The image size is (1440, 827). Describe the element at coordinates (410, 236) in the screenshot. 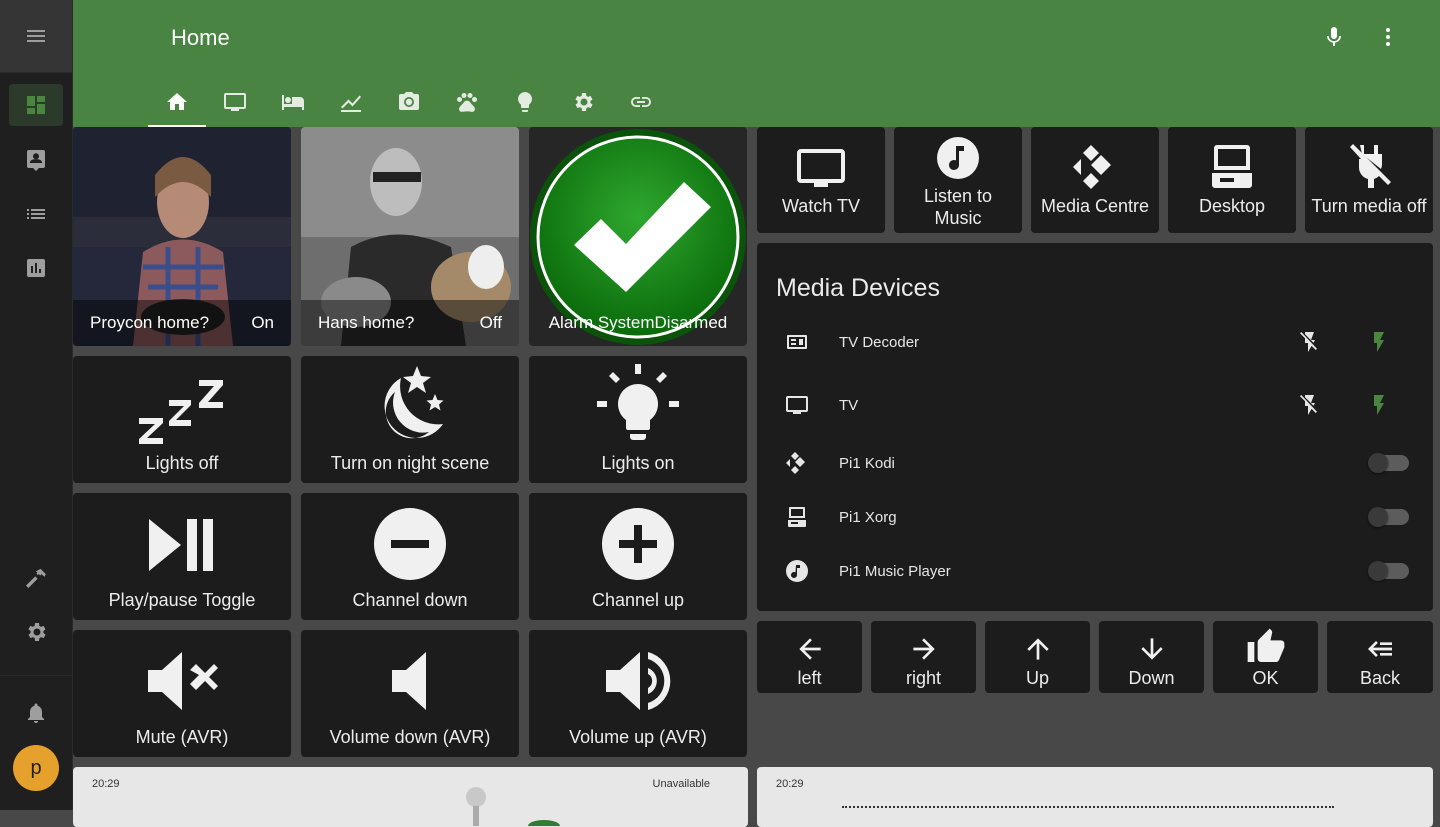

I see `person-card-hans: Hans home? Off` at that location.